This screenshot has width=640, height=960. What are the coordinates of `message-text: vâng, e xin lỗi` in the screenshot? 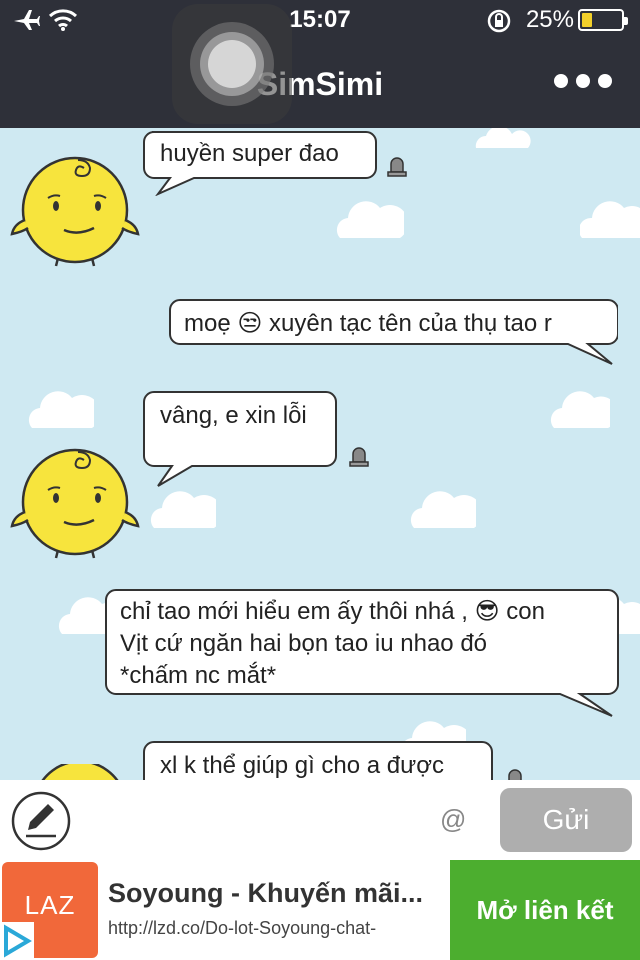 It's located at (233, 415).